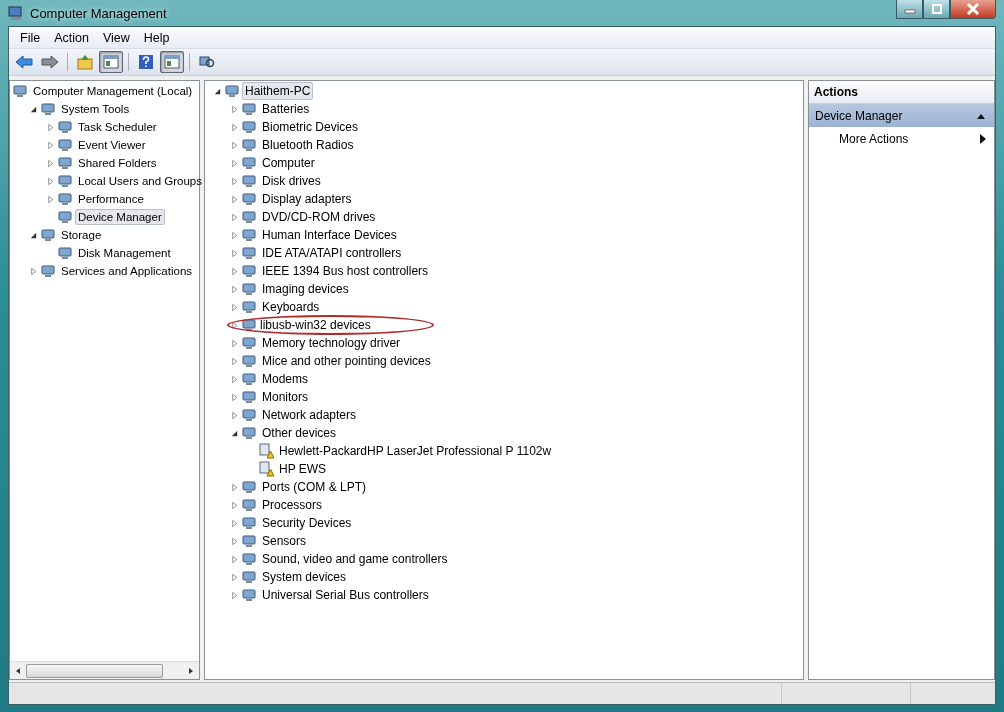 Image resolution: width=1004 pixels, height=712 pixels. What do you see at coordinates (284, 541) in the screenshot?
I see `tree-item: Sensors` at bounding box center [284, 541].